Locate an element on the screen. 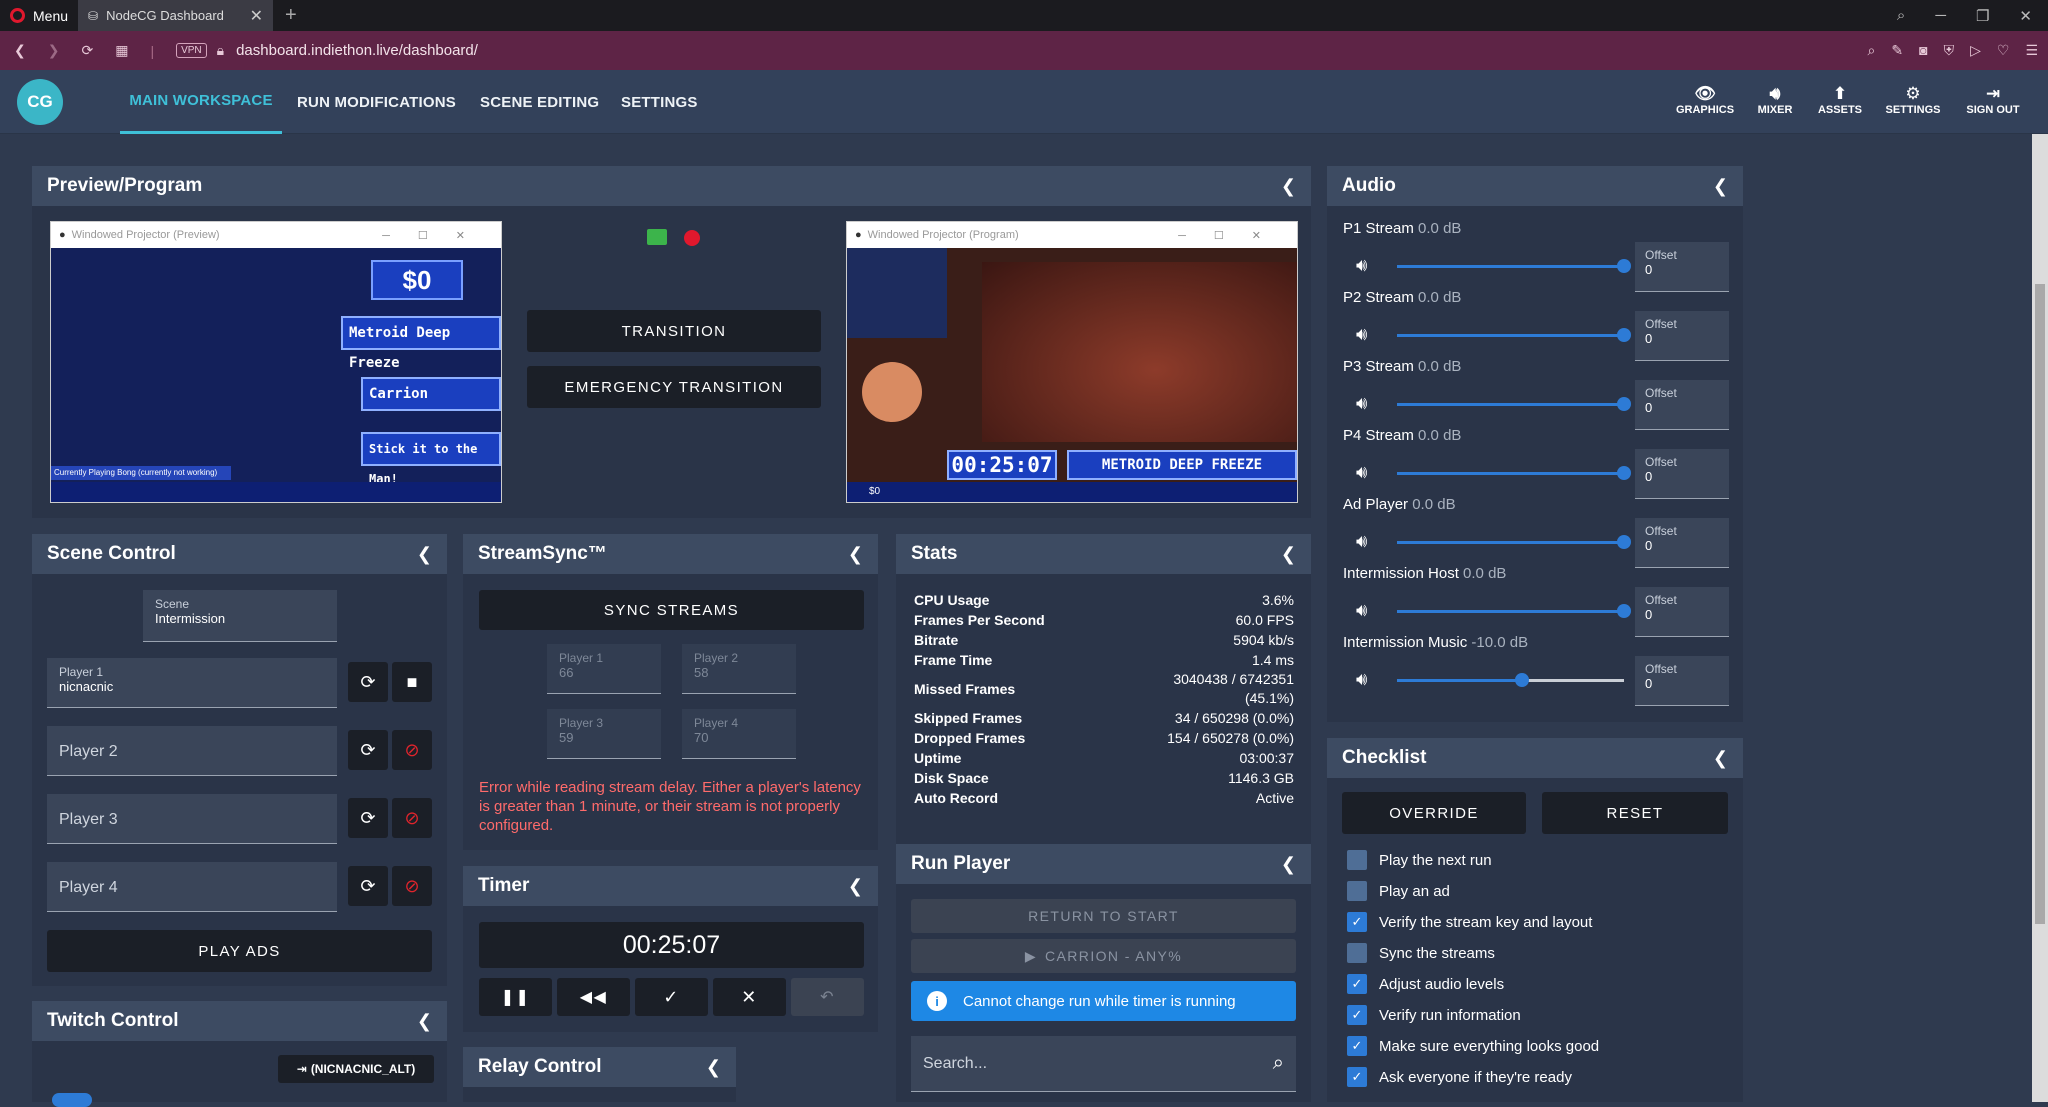  page-scrollbar is located at coordinates (2040, 618).